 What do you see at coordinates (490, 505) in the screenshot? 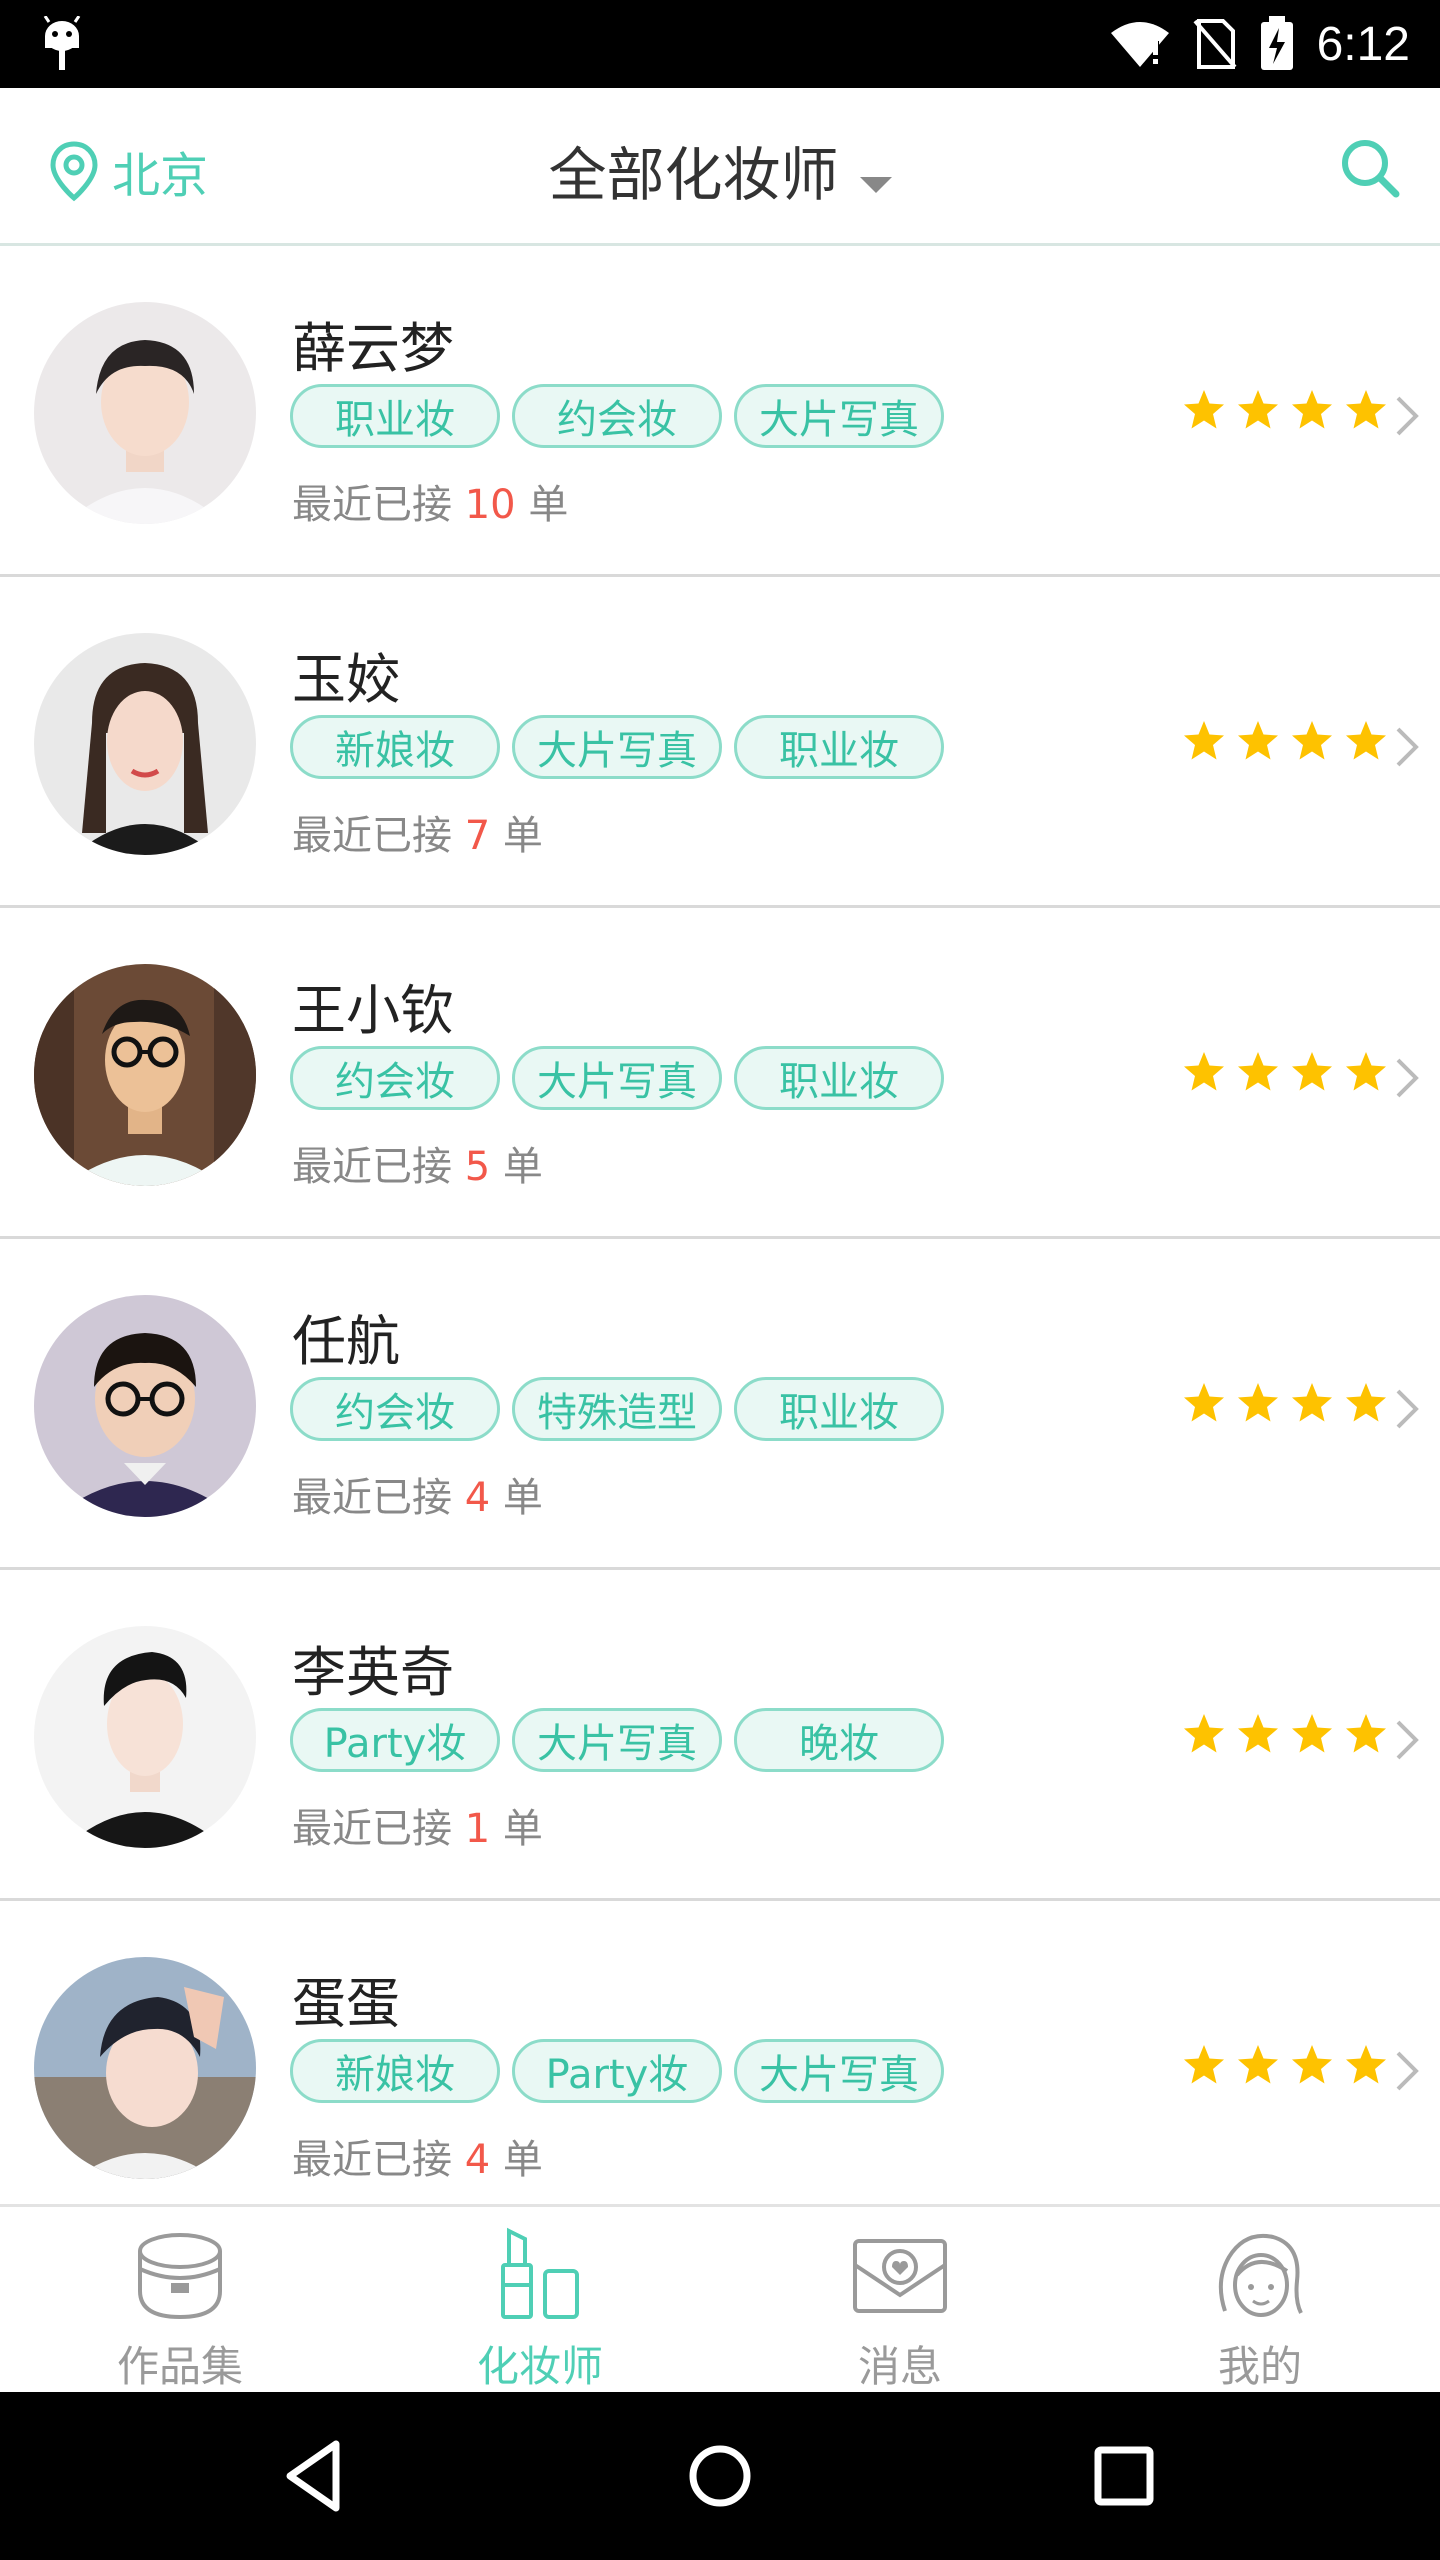
I see `order-count: 10` at bounding box center [490, 505].